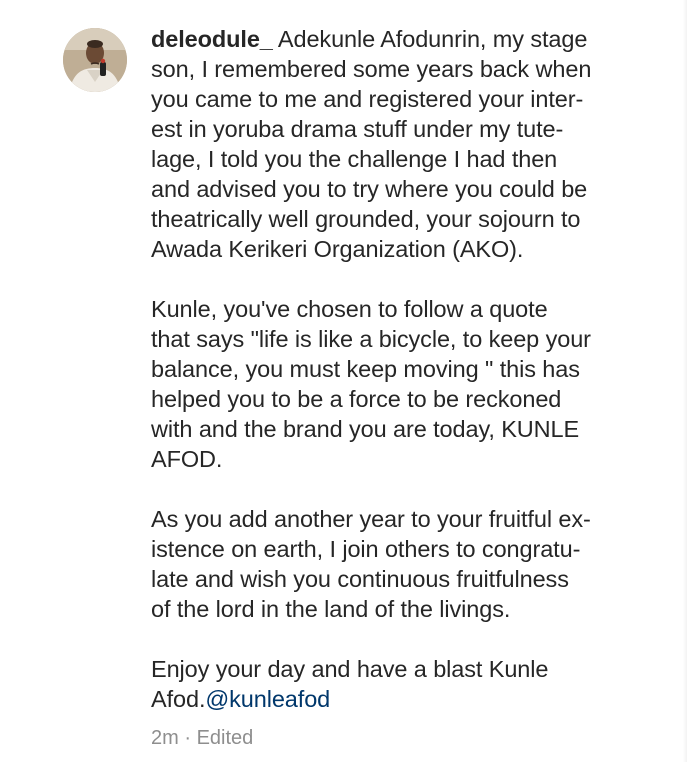 The height and width of the screenshot is (762, 687). I want to click on comment-line: with and the brand you are today, KUNLE, so click(365, 429).